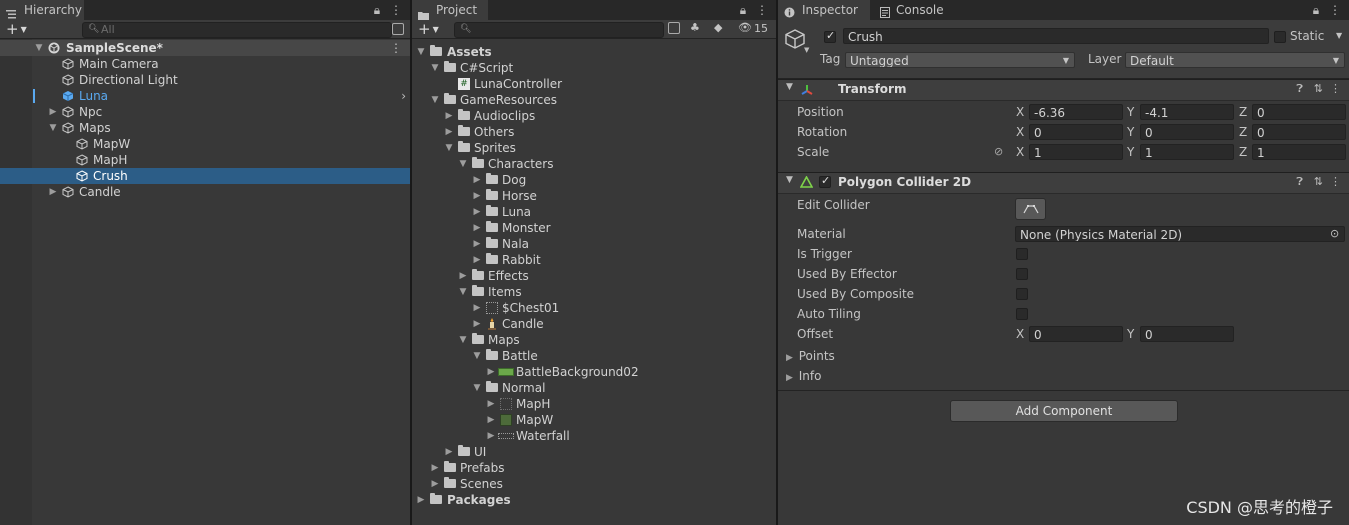  I want to click on position-x-label: X, so click(1020, 112).